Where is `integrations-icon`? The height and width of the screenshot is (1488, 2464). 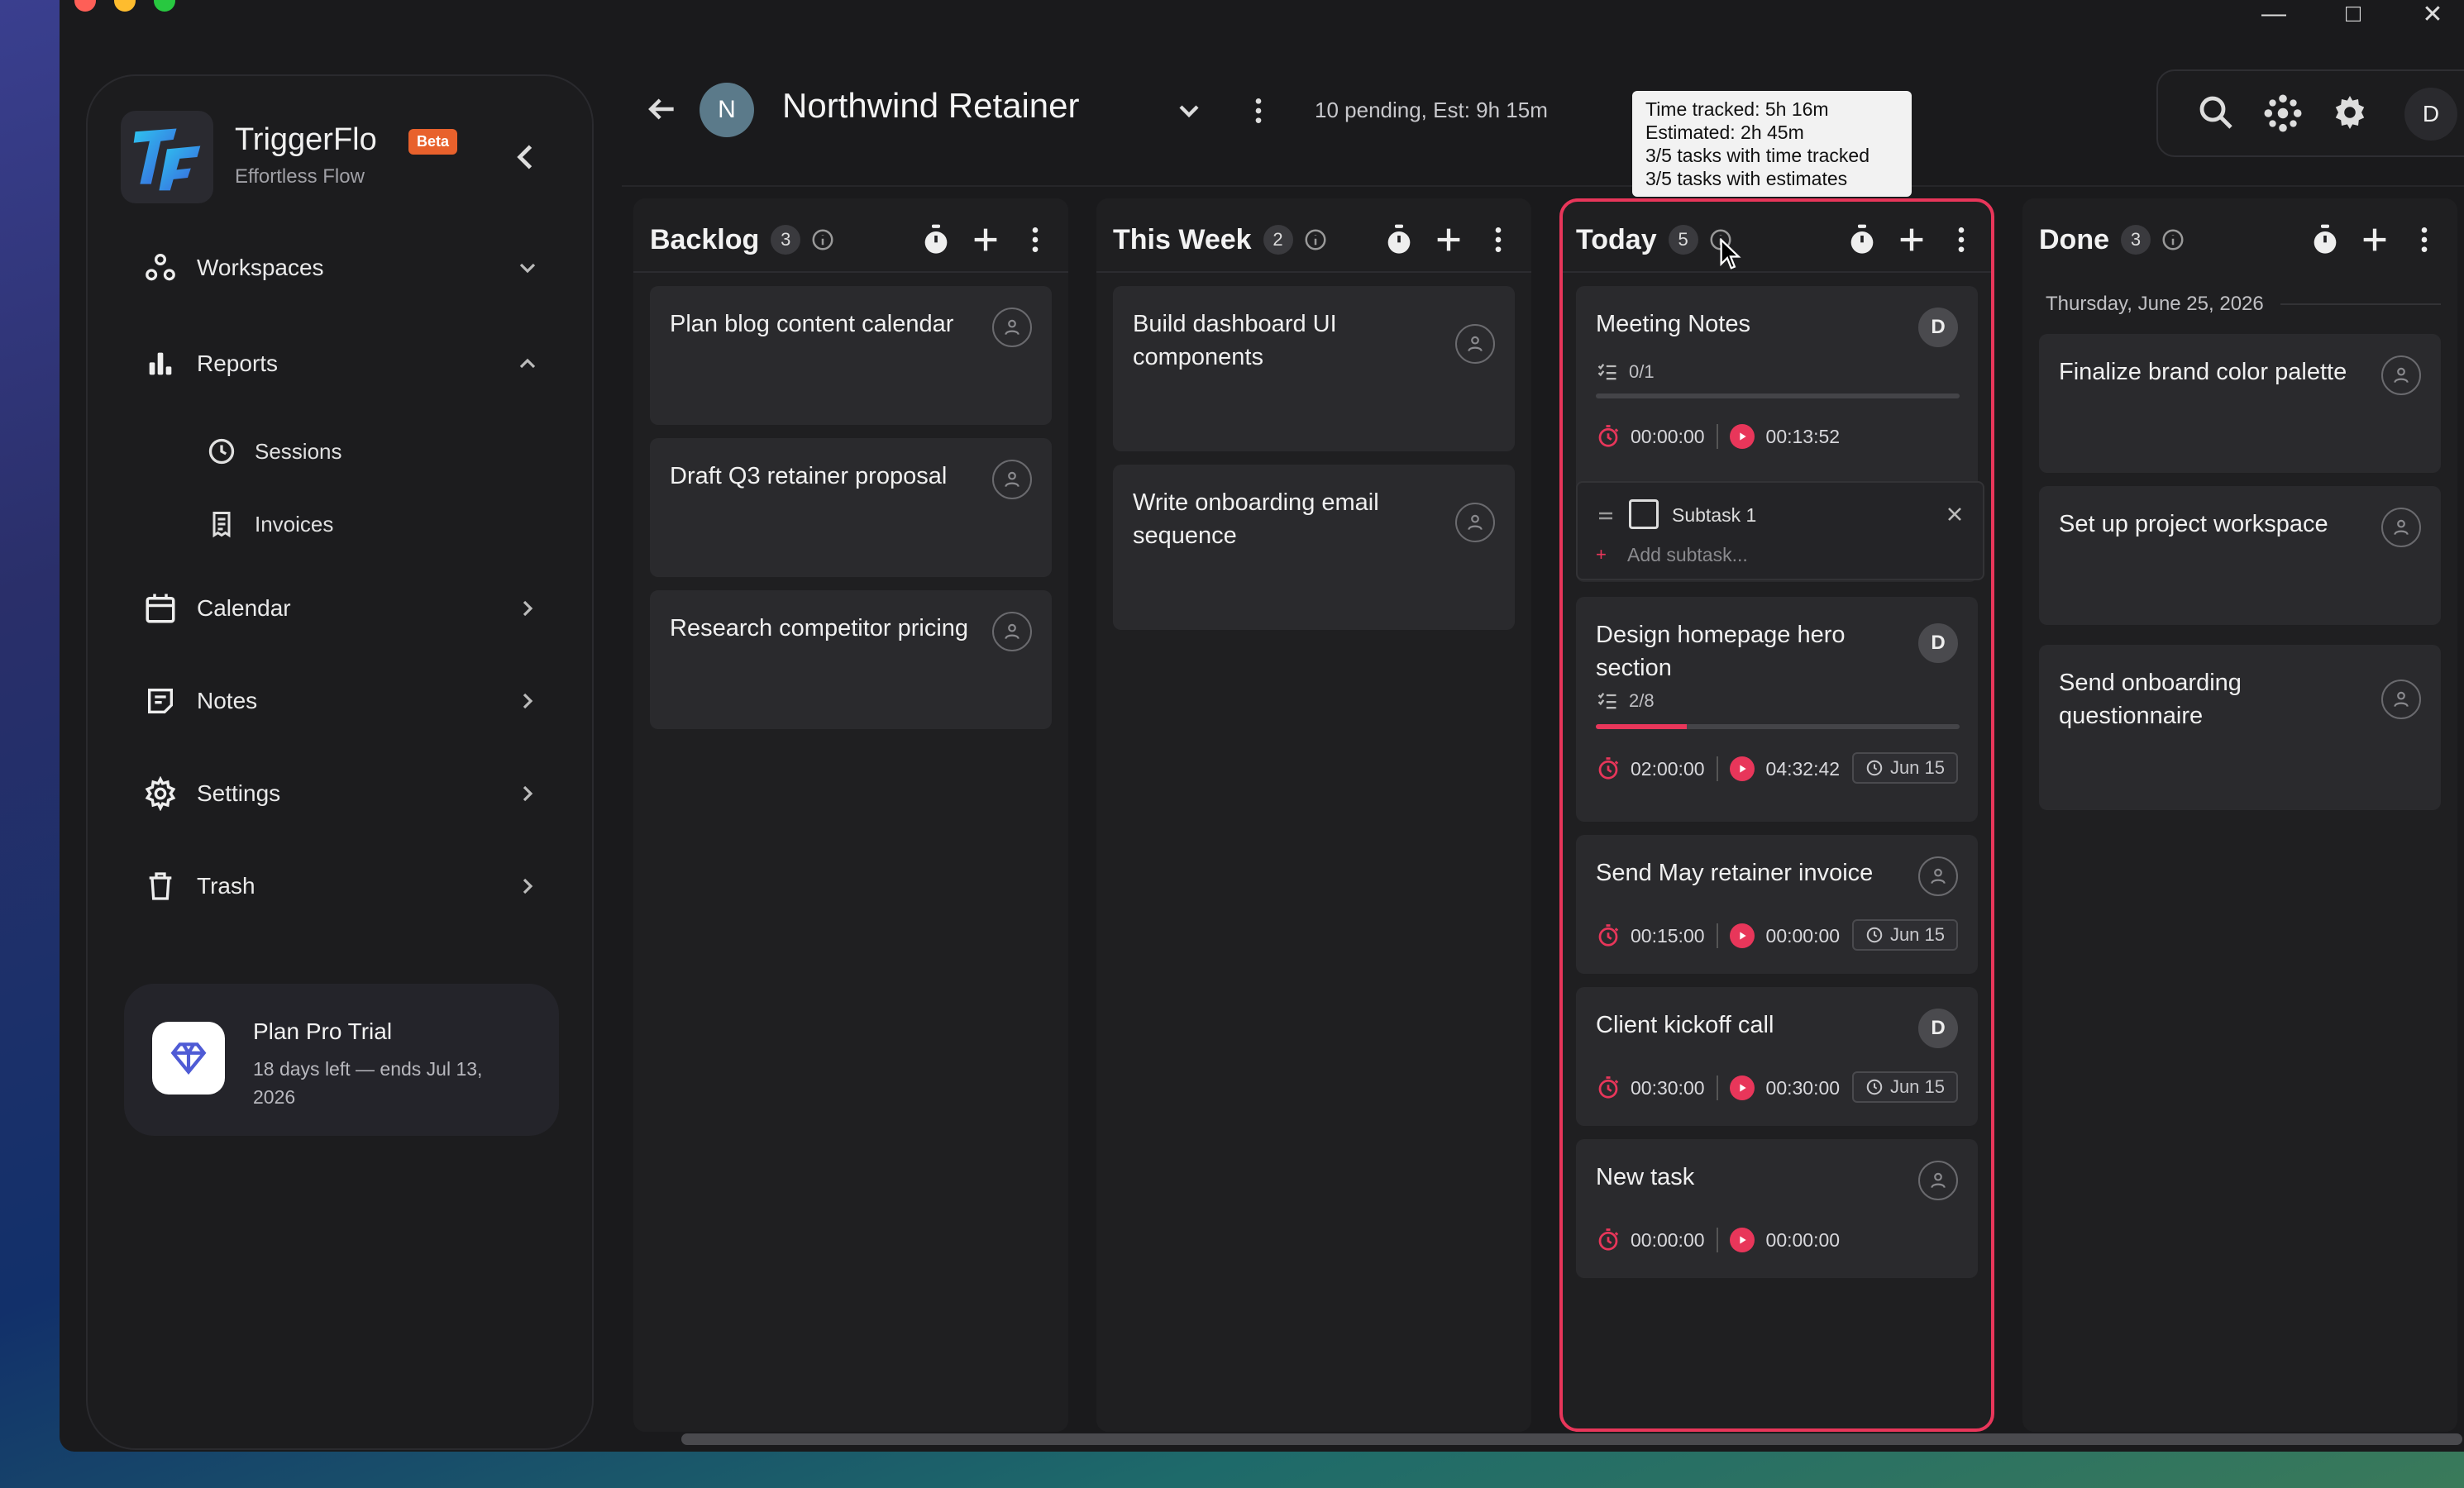
integrations-icon is located at coordinates (2283, 114).